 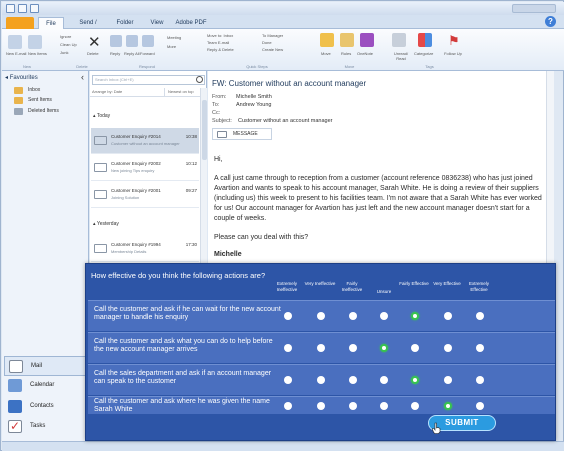 What do you see at coordinates (550, 21) in the screenshot?
I see `help-icon: ?` at bounding box center [550, 21].